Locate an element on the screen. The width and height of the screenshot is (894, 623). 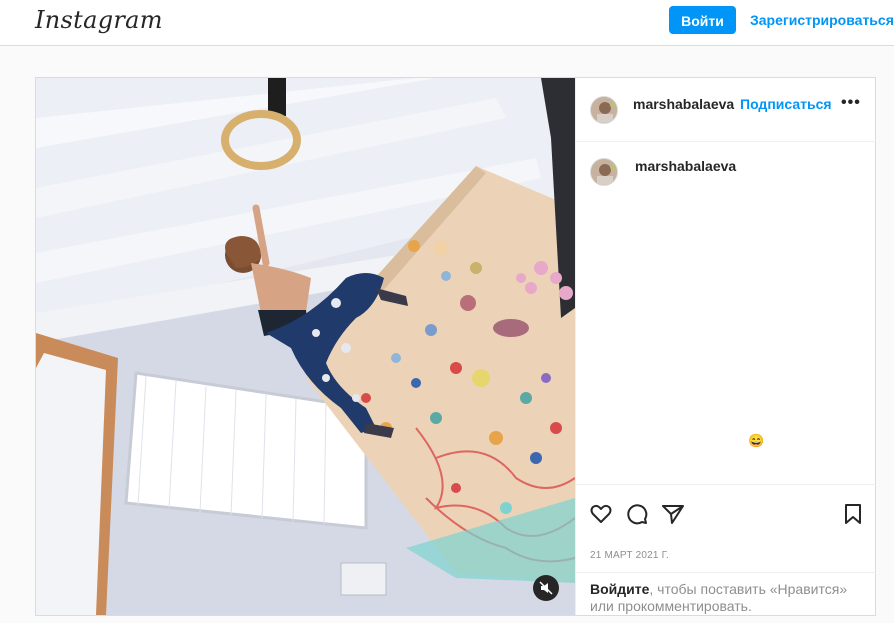
post-date: 21 МАРТ 2021 Г. is located at coordinates (629, 555).